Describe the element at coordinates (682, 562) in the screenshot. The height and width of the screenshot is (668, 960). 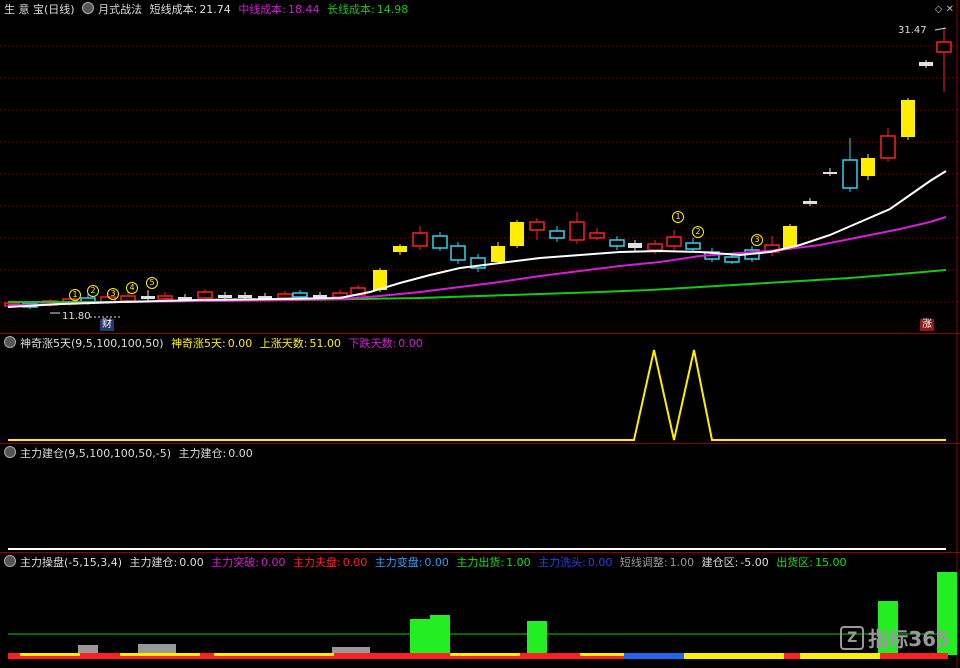
I see `op-adjust-value: 1.00` at that location.